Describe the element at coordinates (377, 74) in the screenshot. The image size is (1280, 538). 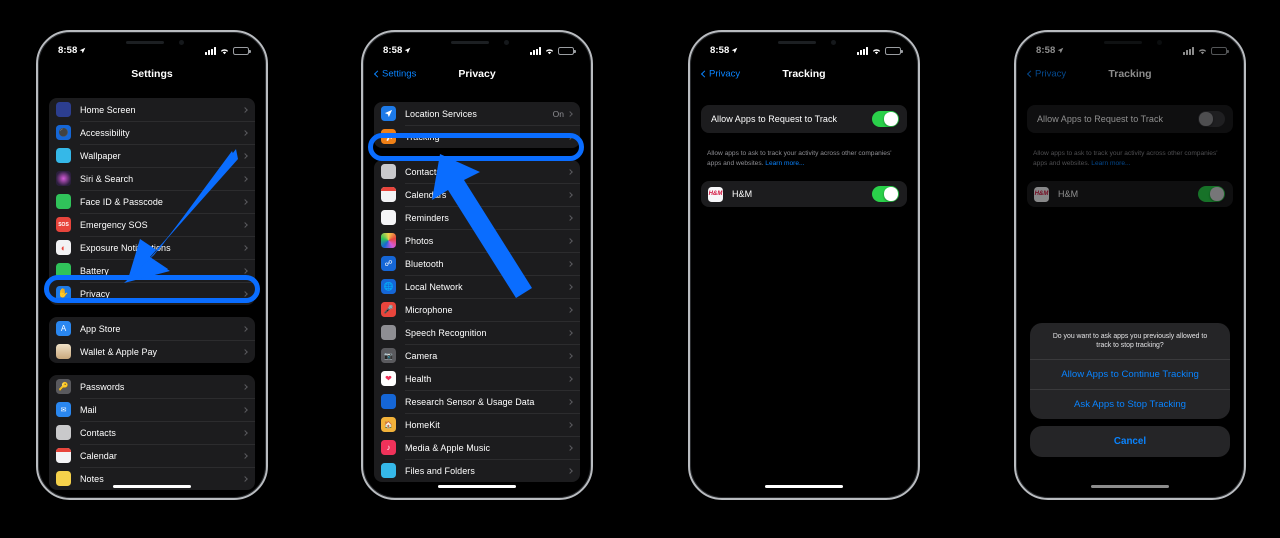
I see `chevron-left-icon` at that location.